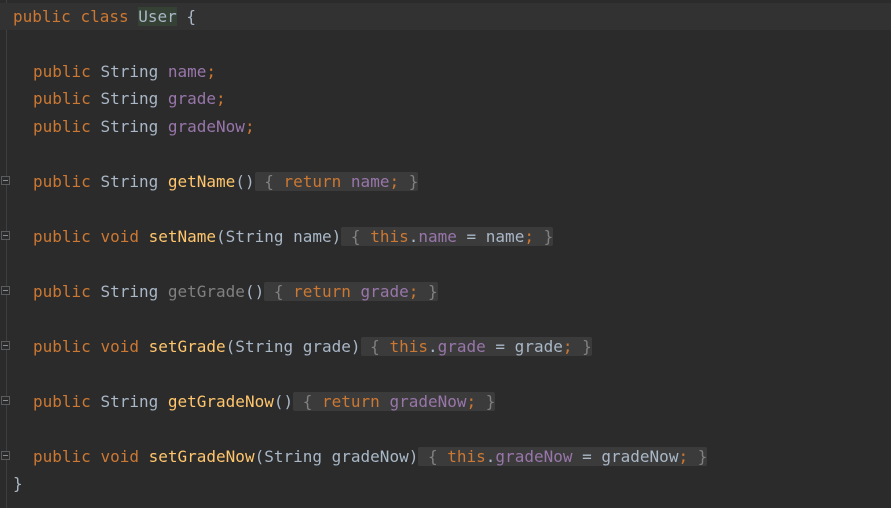 The height and width of the screenshot is (508, 891). Describe the element at coordinates (445, 181) in the screenshot. I see `code-line-getname: public String getName() { return name; }` at that location.